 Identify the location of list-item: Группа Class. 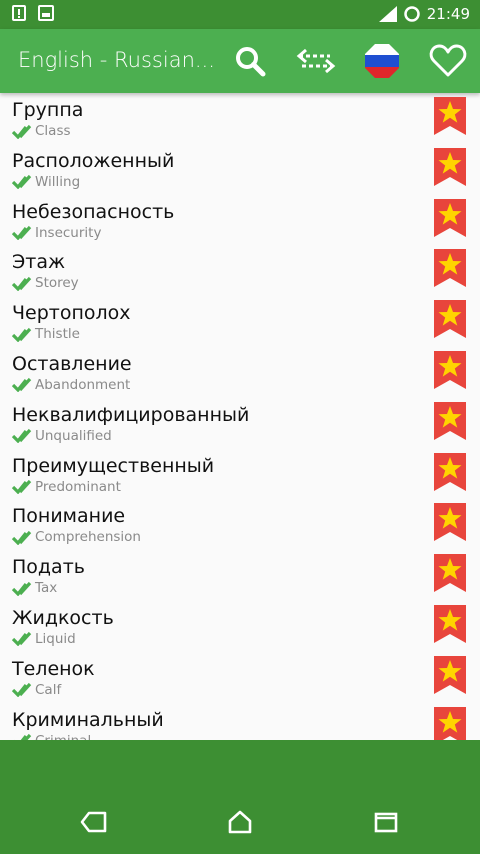
(240, 118).